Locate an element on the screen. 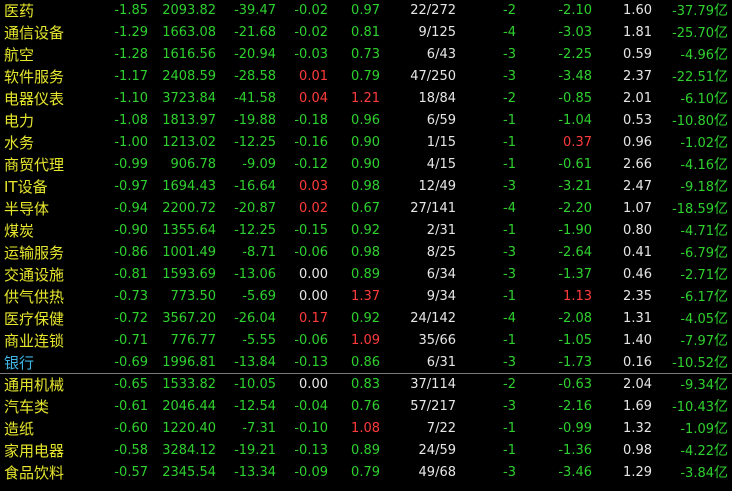 This screenshot has width=732, height=491. turnover-rate: 2.37 is located at coordinates (637, 76).